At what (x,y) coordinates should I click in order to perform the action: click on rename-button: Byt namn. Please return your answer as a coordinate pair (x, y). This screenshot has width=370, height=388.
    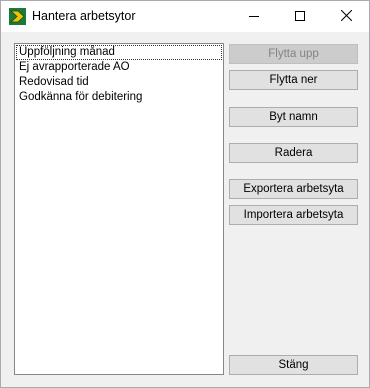
    Looking at the image, I should click on (293, 117).